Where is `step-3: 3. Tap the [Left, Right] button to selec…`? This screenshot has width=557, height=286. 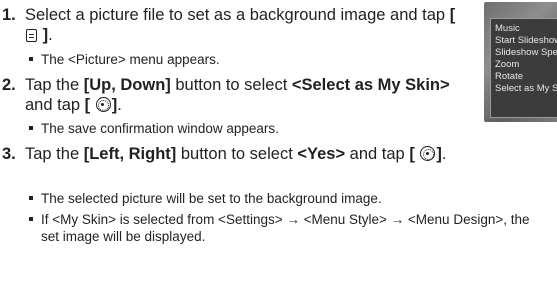 step-3: 3. Tap the [Left, Right] button to selec… is located at coordinates (237, 154).